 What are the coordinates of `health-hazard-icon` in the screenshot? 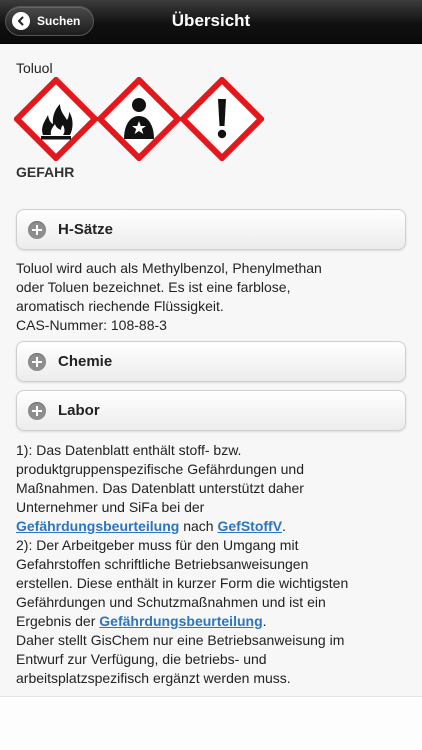 It's located at (139, 119).